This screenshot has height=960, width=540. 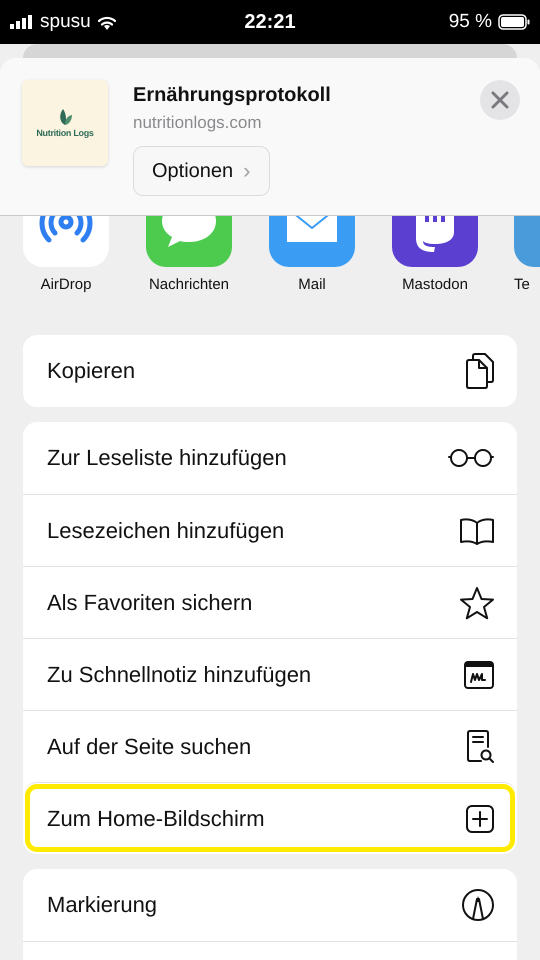 What do you see at coordinates (480, 746) in the screenshot?
I see `document-search-icon` at bounding box center [480, 746].